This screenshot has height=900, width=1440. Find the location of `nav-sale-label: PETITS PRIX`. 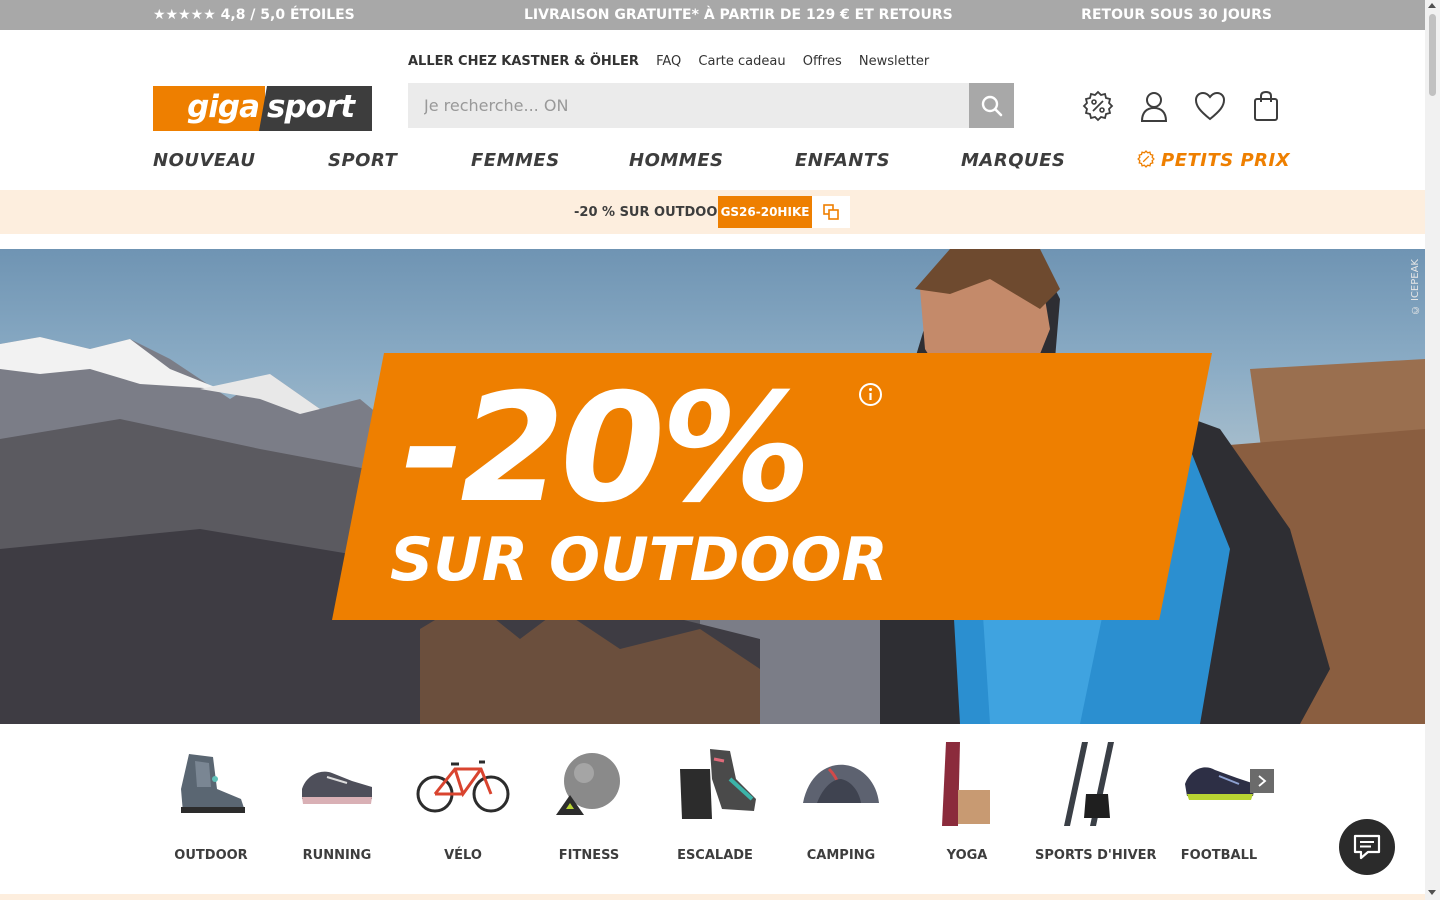

nav-sale-label: PETITS PRIX is located at coordinates (1226, 160).